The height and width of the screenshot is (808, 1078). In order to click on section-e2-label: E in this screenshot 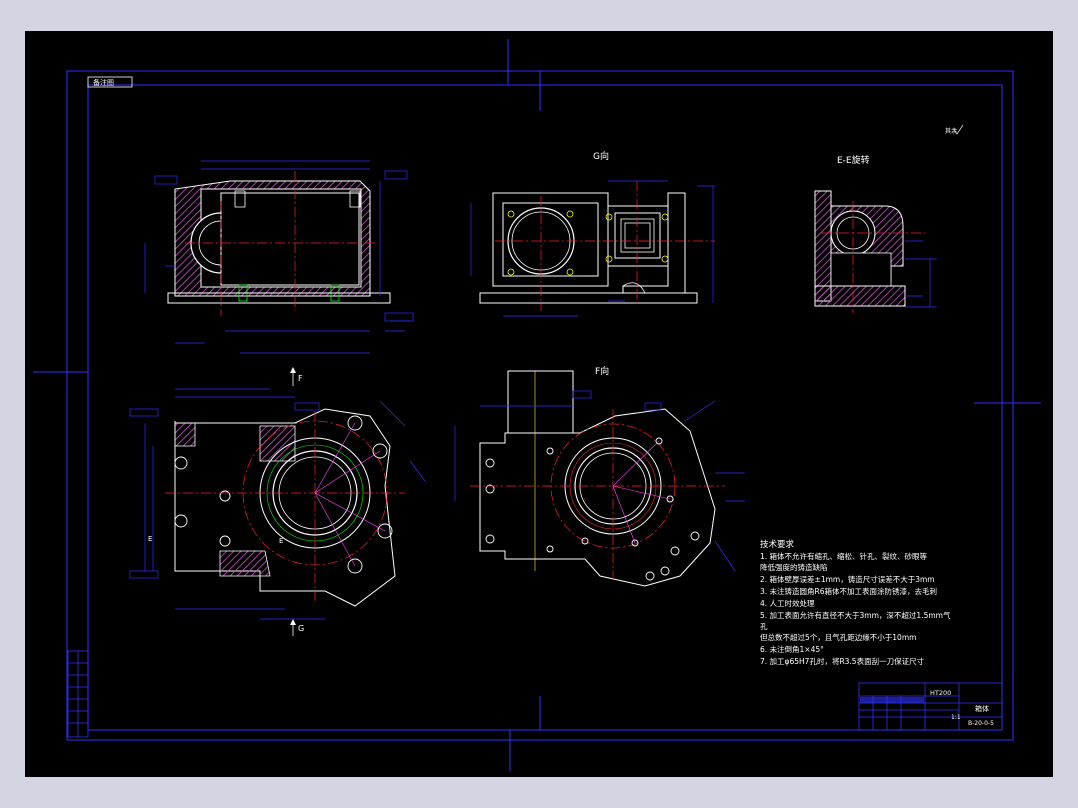, I will do `click(281, 541)`.